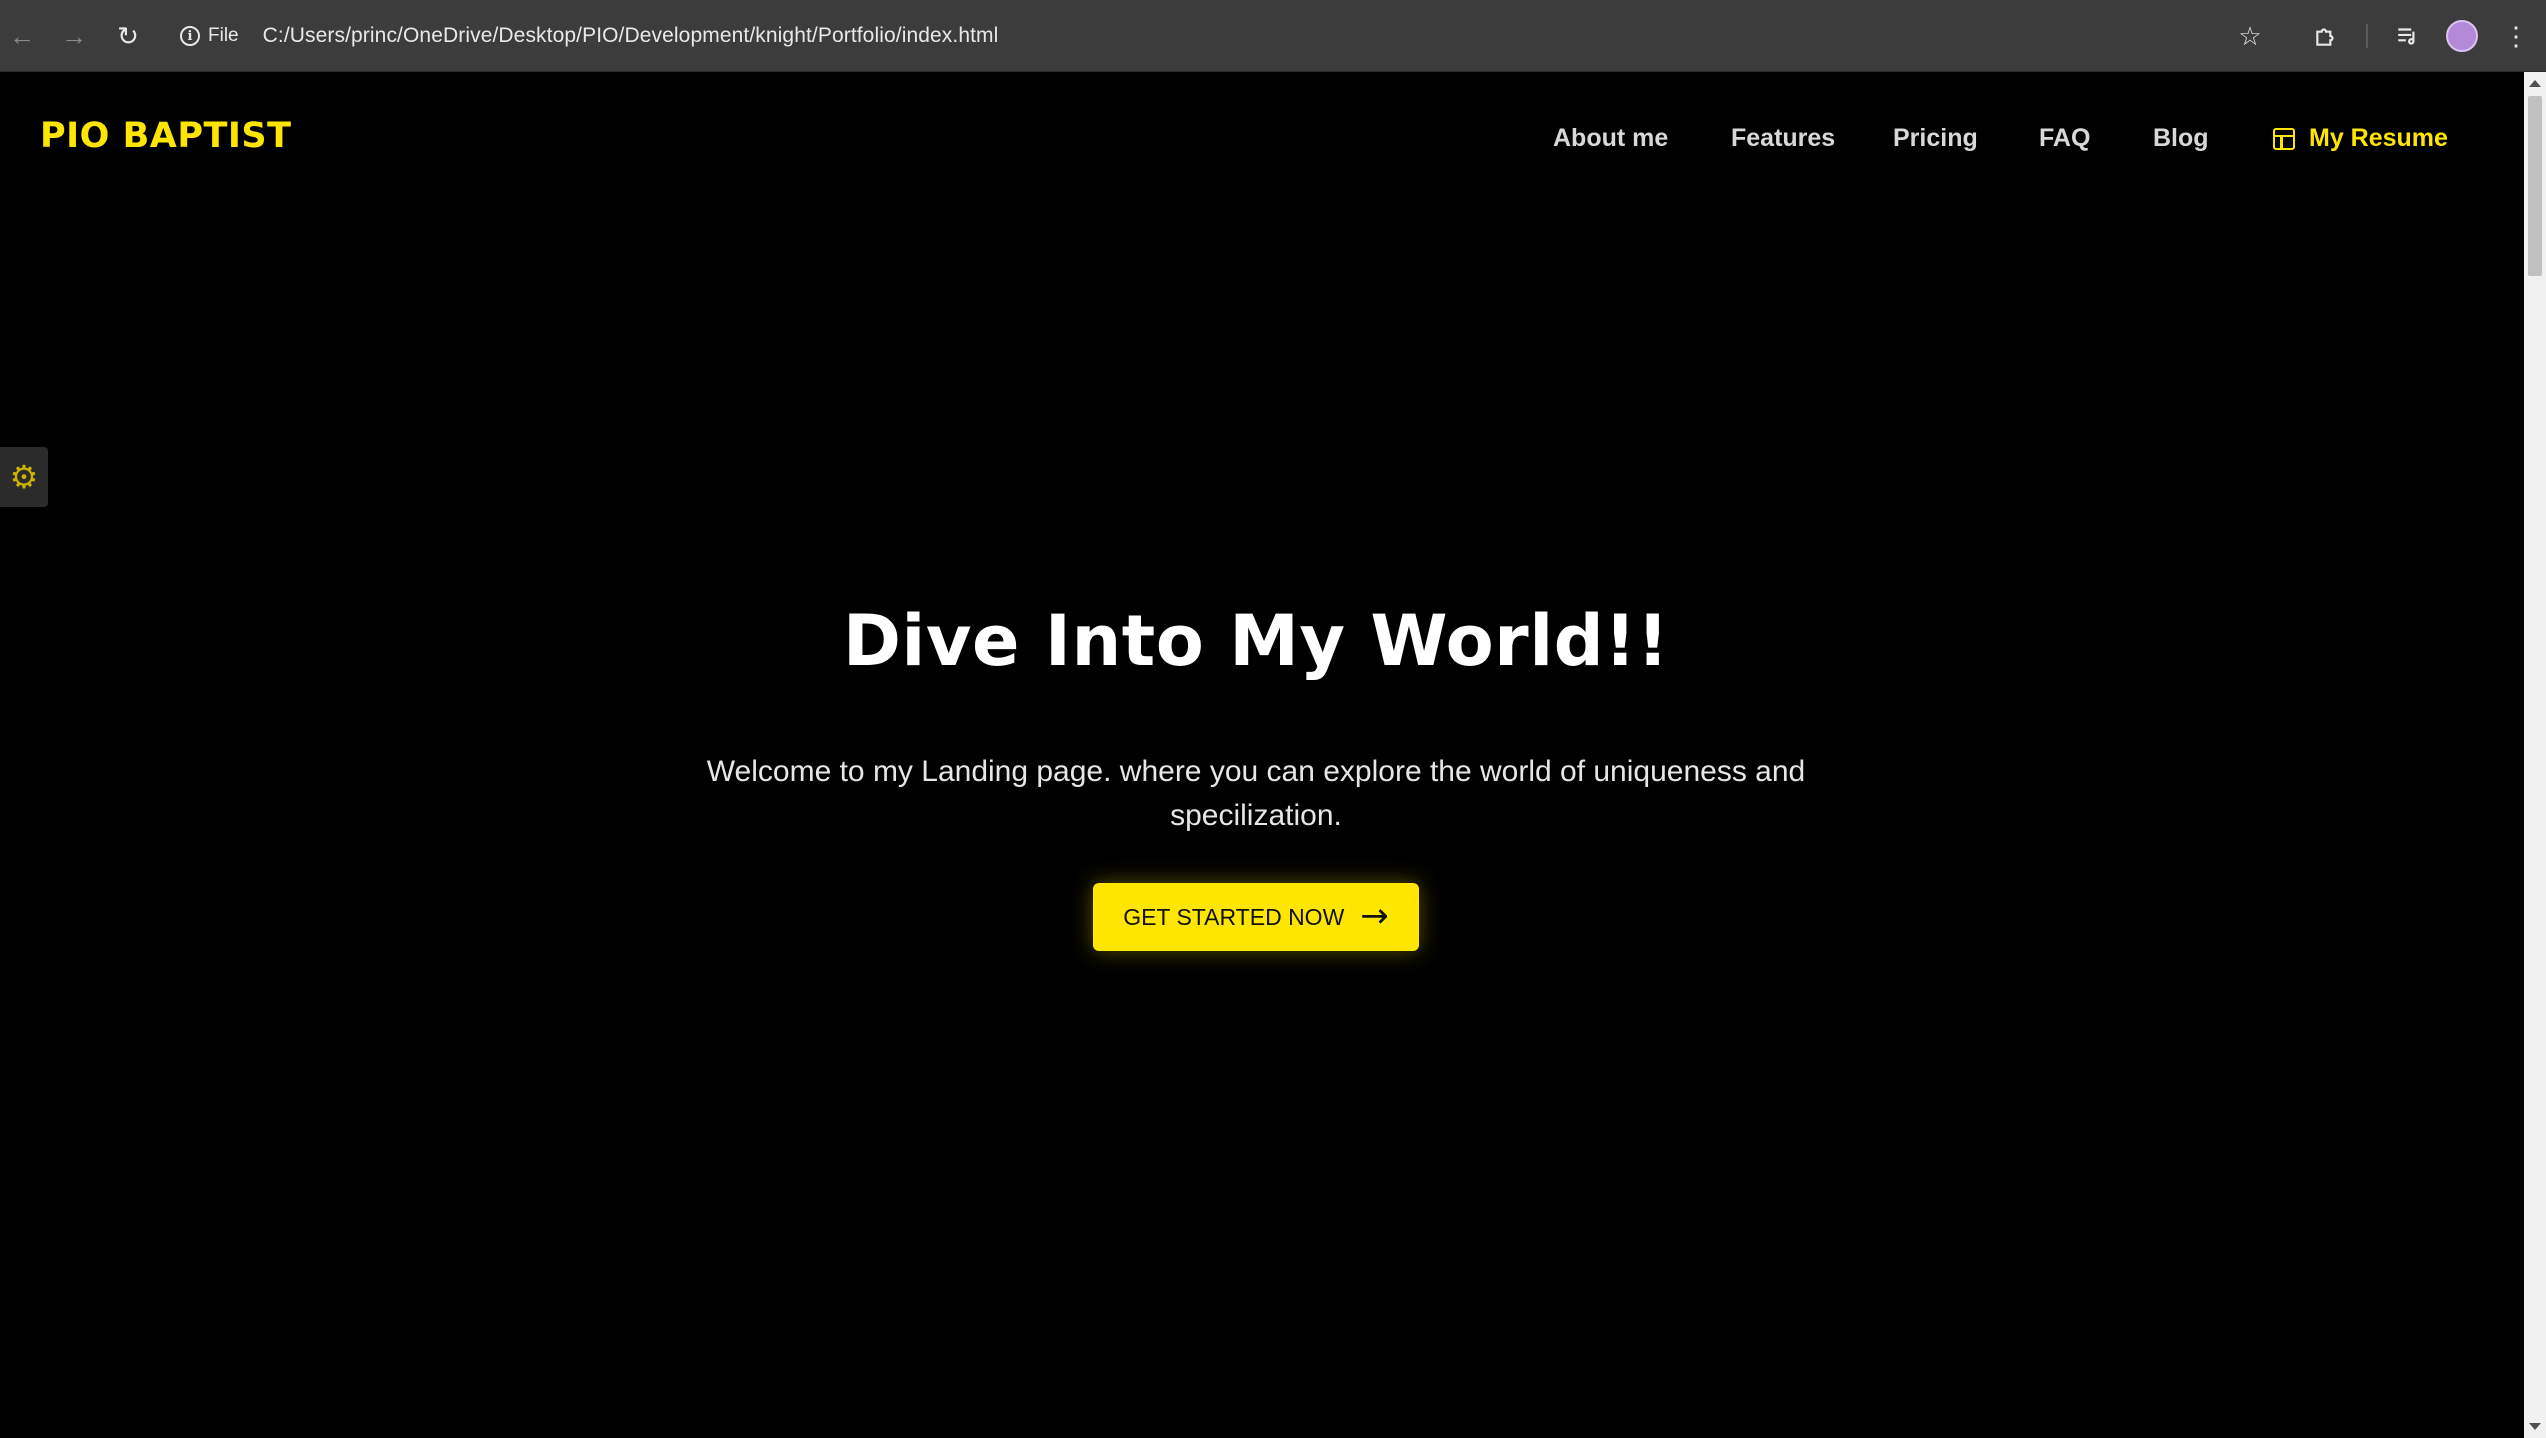 The height and width of the screenshot is (1438, 2546). I want to click on reload-icon: ↻, so click(128, 36).